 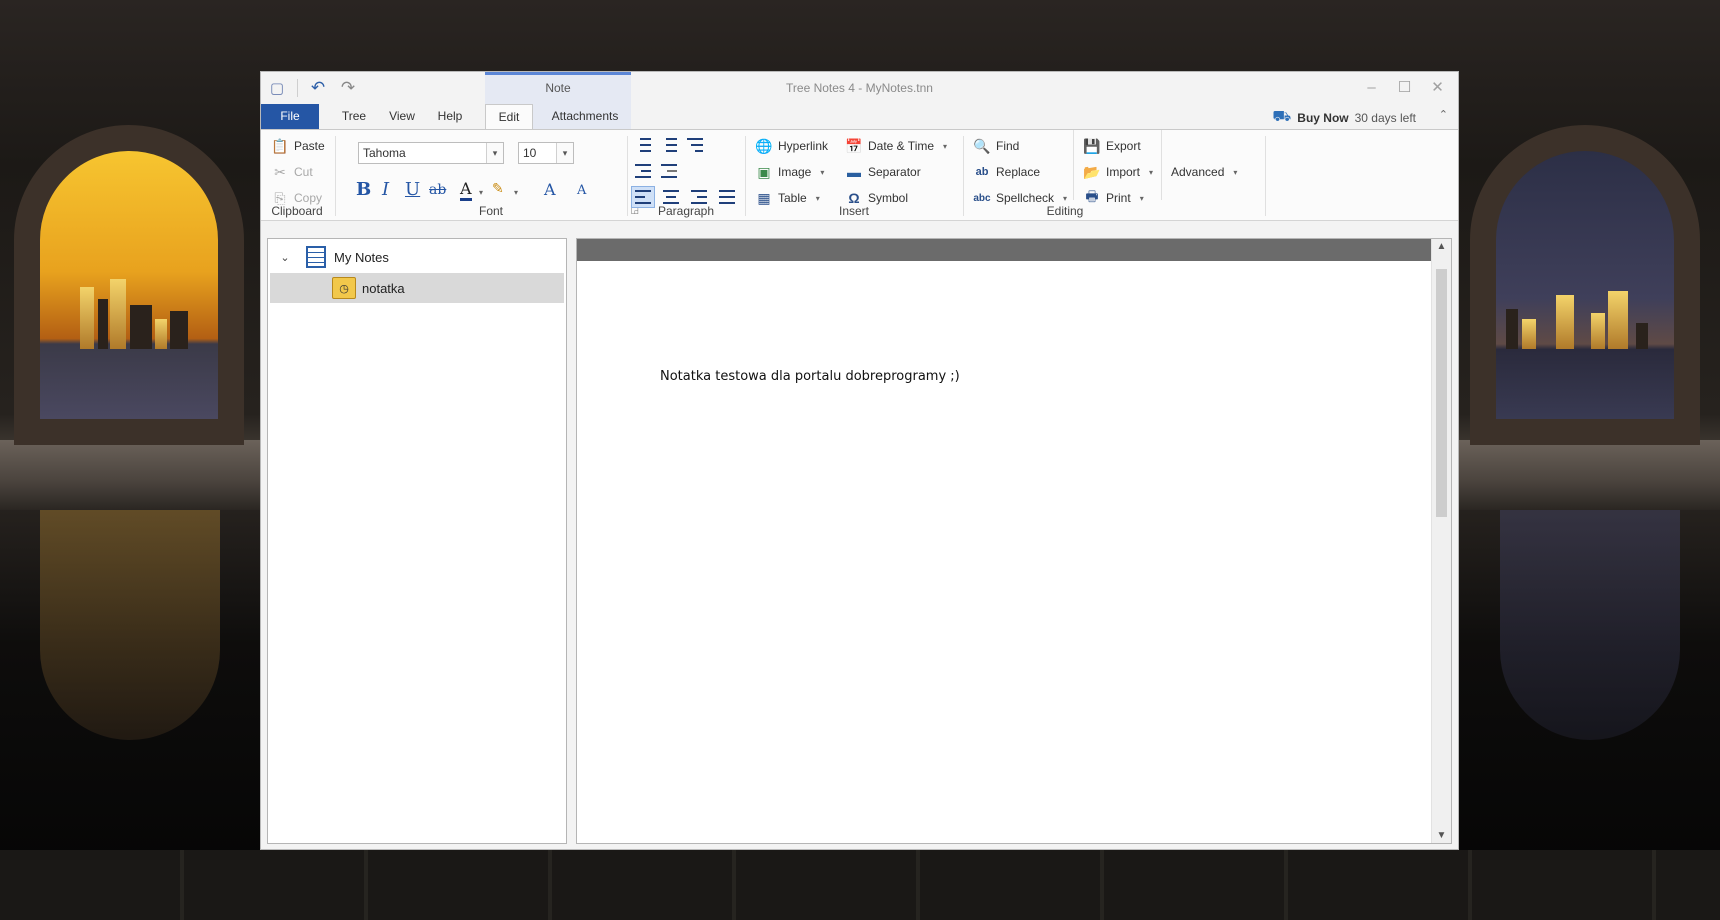 What do you see at coordinates (669, 171) in the screenshot?
I see `decrease-indent-icon` at bounding box center [669, 171].